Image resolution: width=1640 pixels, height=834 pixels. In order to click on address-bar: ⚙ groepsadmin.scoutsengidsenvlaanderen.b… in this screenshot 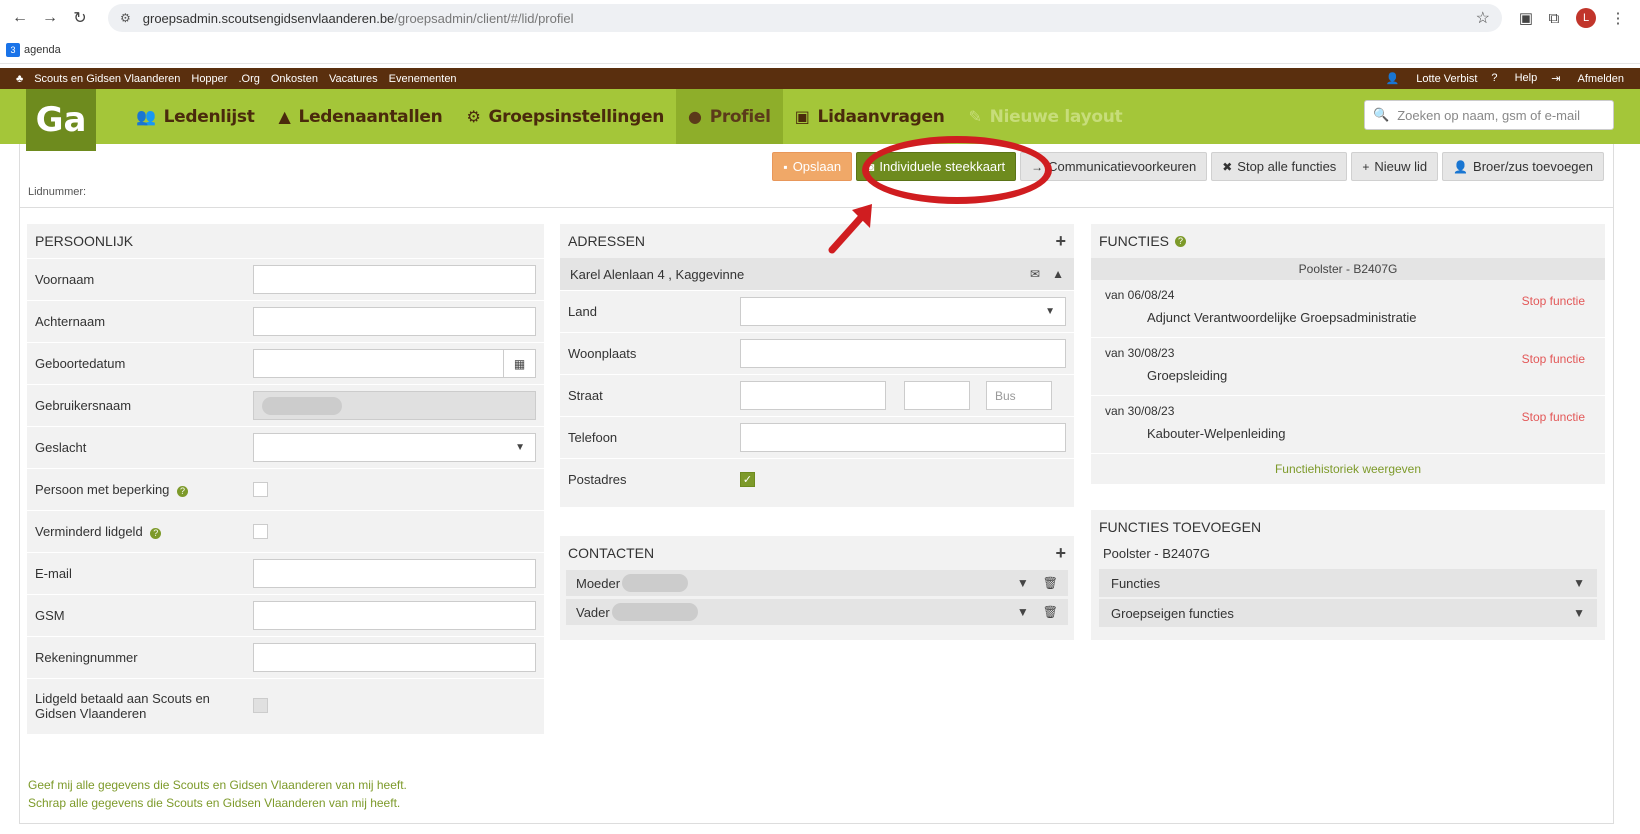, I will do `click(805, 18)`.